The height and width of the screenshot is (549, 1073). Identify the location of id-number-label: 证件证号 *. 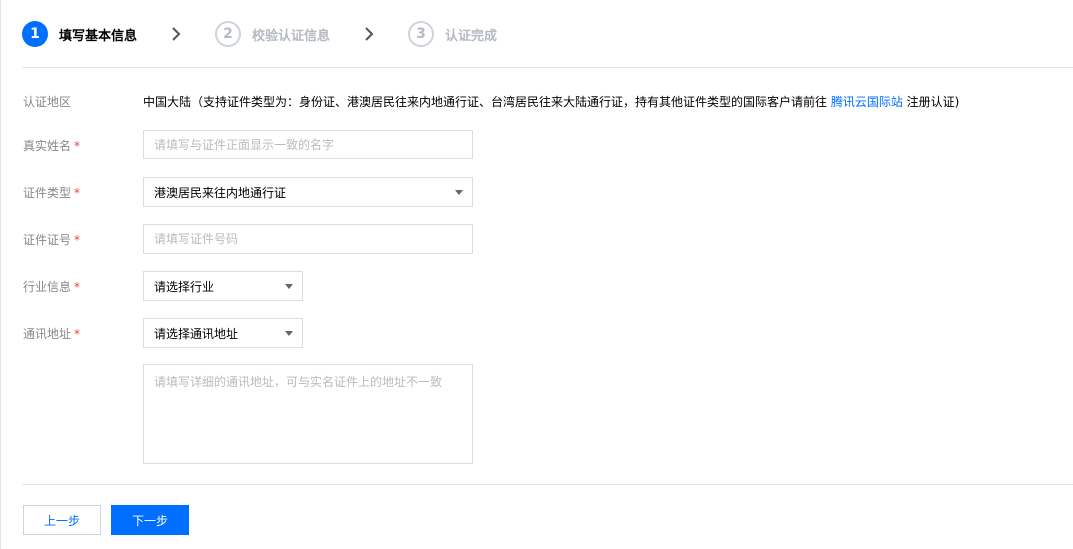
(51, 239).